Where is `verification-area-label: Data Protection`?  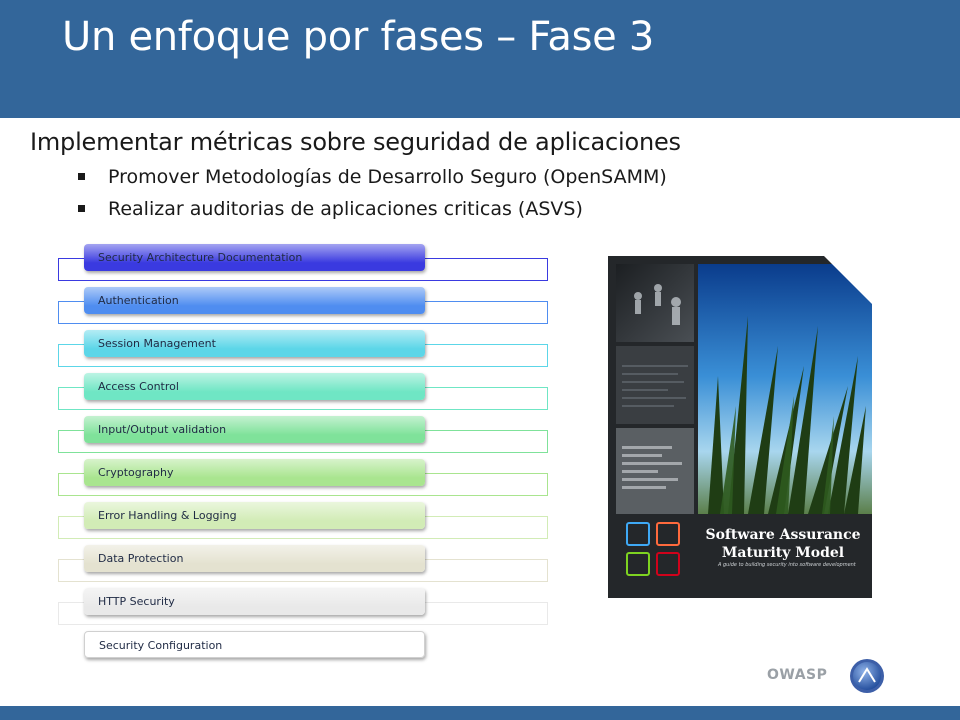
verification-area-label: Data Protection is located at coordinates (254, 558).